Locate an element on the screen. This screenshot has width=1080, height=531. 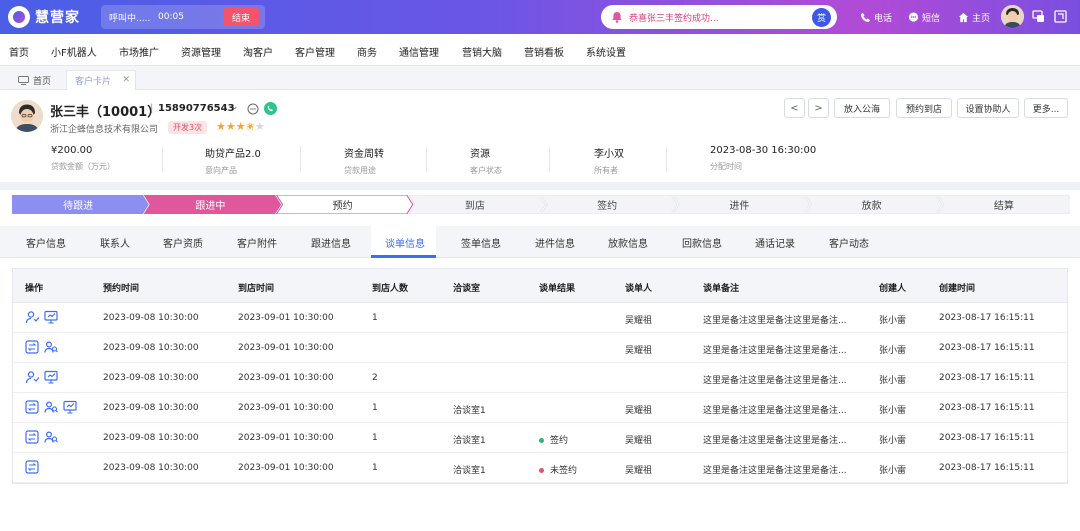
stat-assign-time: 2023-08-30 16:30:00 分配时间 is located at coordinates (780, 158).